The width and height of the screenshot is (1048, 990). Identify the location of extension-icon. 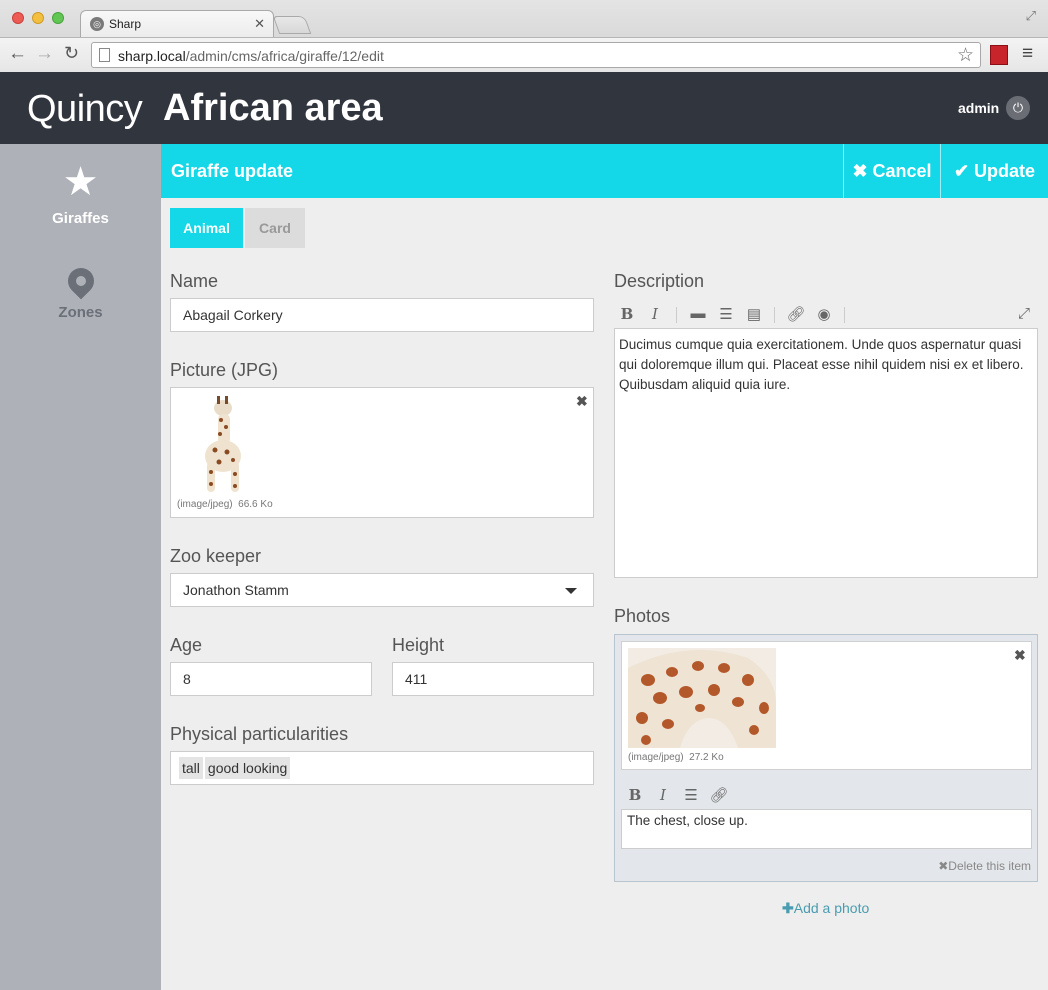
(999, 55).